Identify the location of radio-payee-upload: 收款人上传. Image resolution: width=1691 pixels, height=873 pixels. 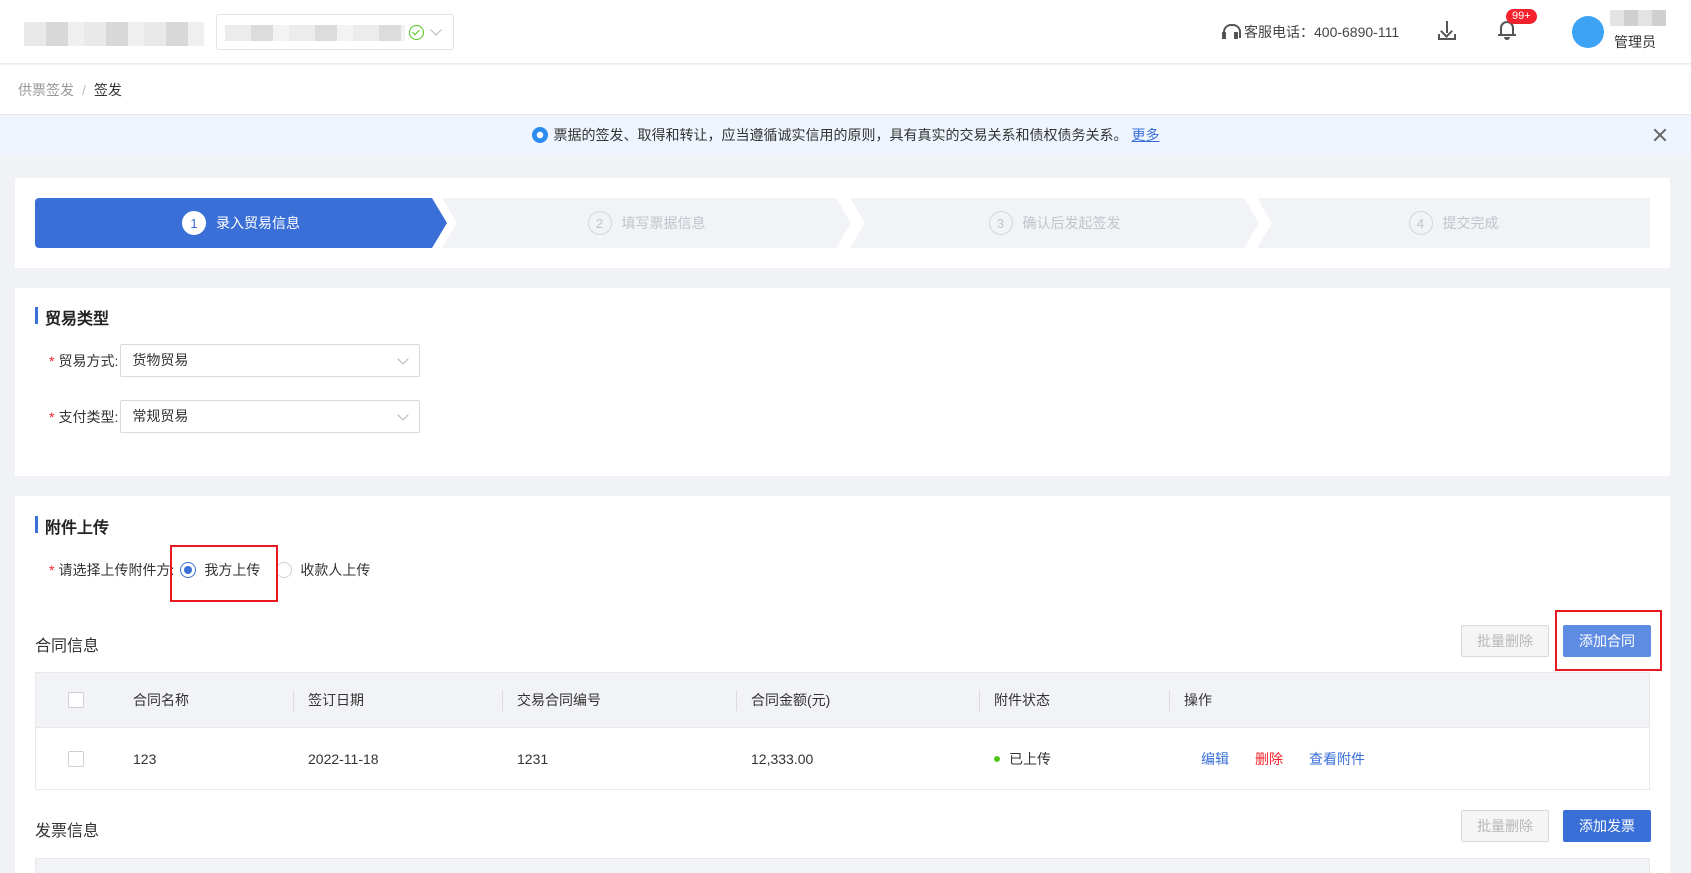
(323, 570).